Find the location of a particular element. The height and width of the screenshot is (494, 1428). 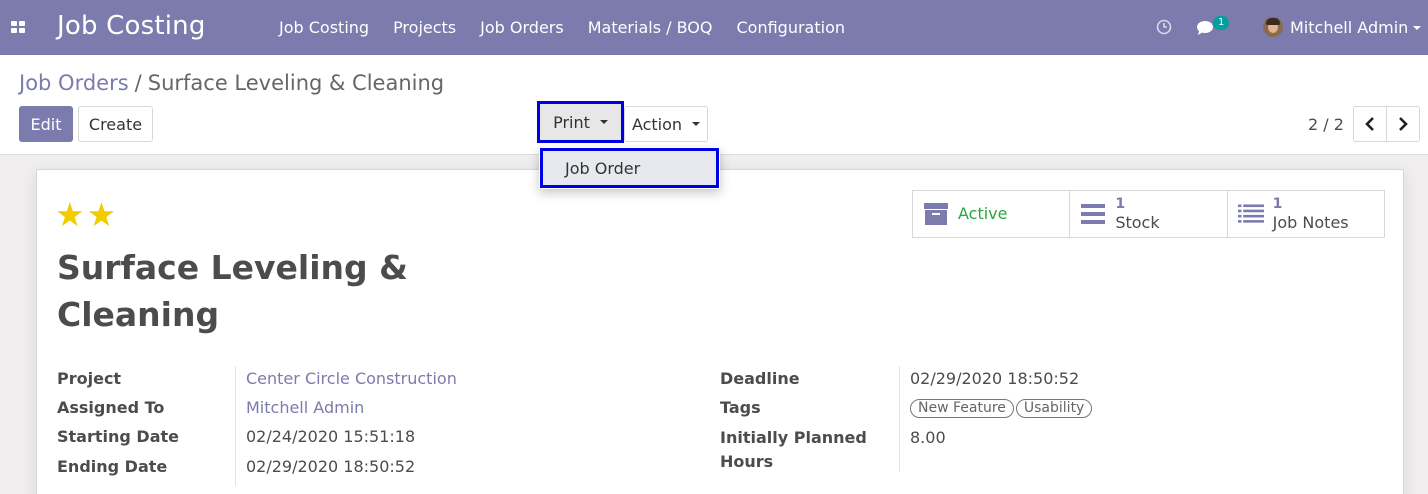

tags-value: New Feature Usability is located at coordinates (1002, 407).